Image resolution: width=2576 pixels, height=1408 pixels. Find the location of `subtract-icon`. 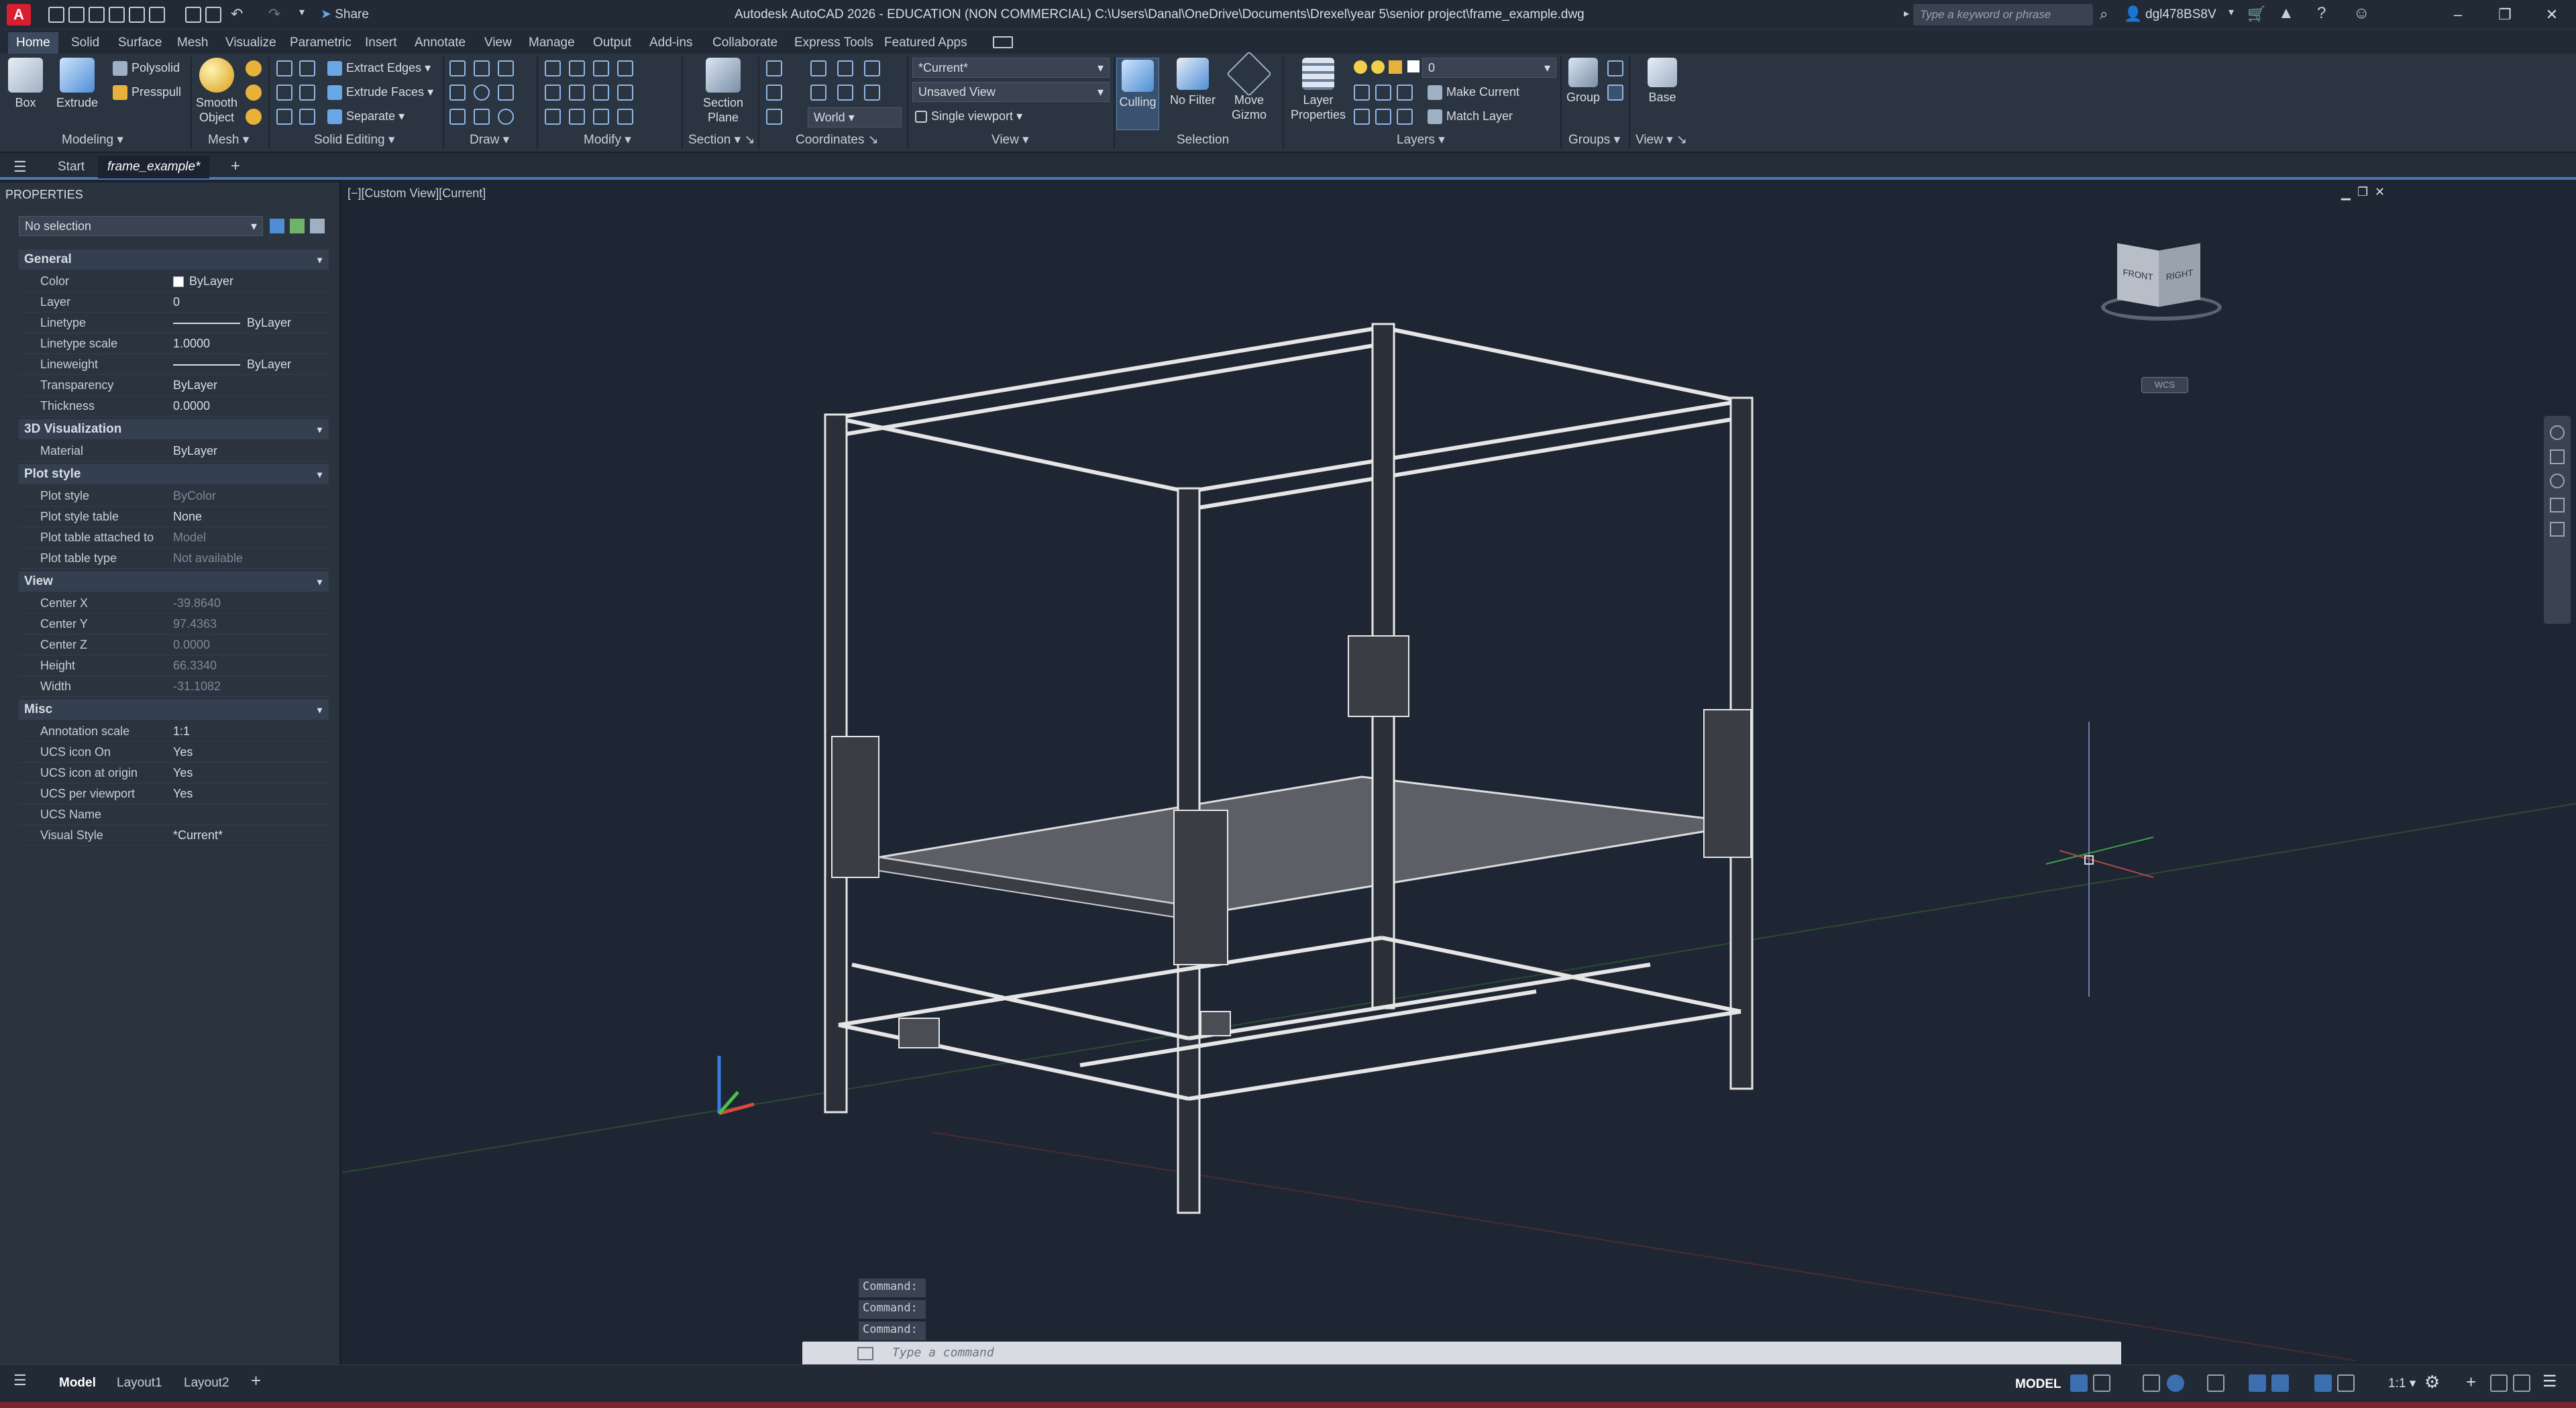

subtract-icon is located at coordinates (307, 68).